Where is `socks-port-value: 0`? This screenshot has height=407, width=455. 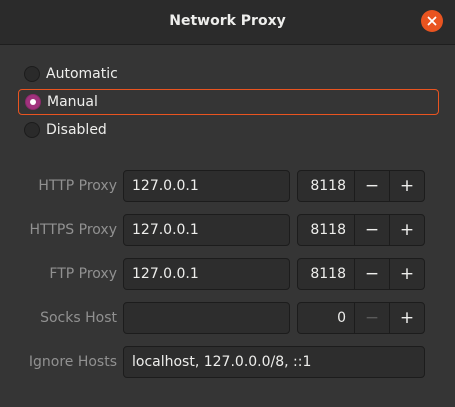
socks-port-value: 0 is located at coordinates (326, 318).